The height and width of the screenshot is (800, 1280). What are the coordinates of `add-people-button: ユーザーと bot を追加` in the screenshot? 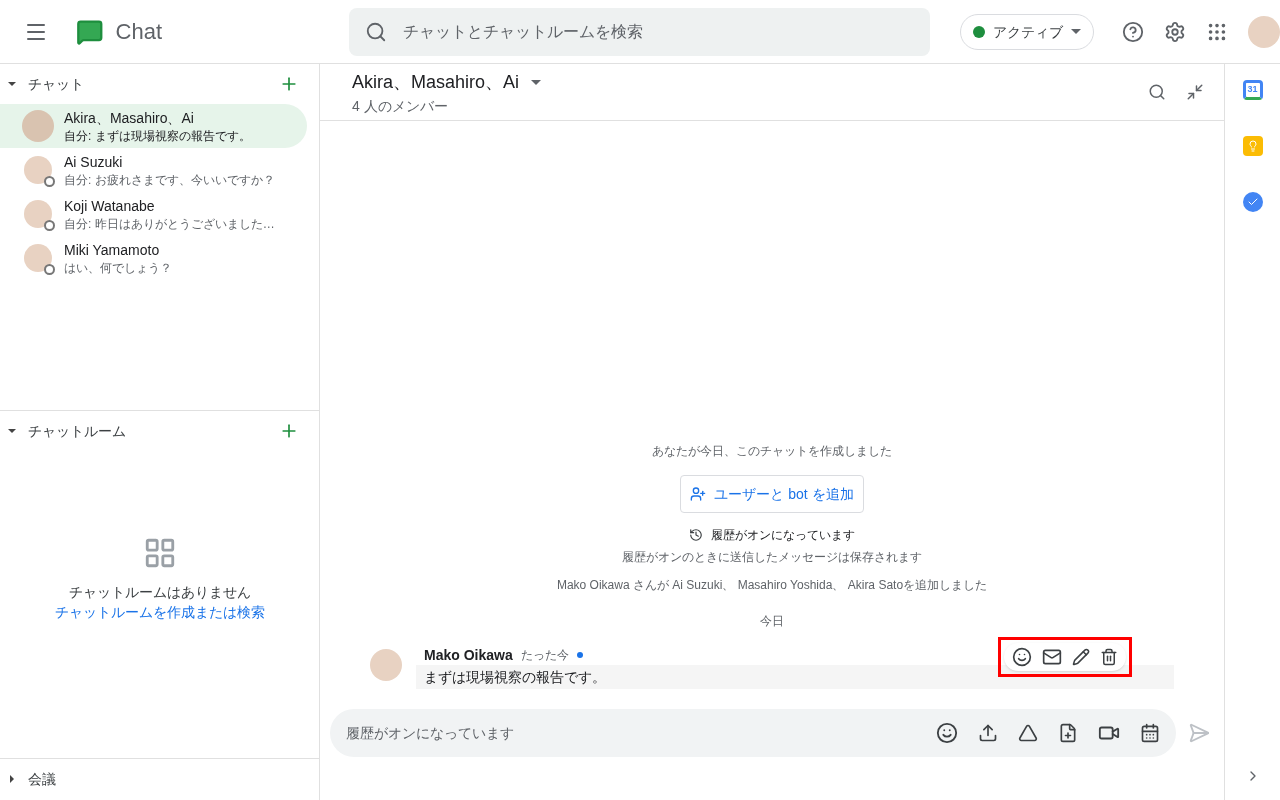 It's located at (772, 494).